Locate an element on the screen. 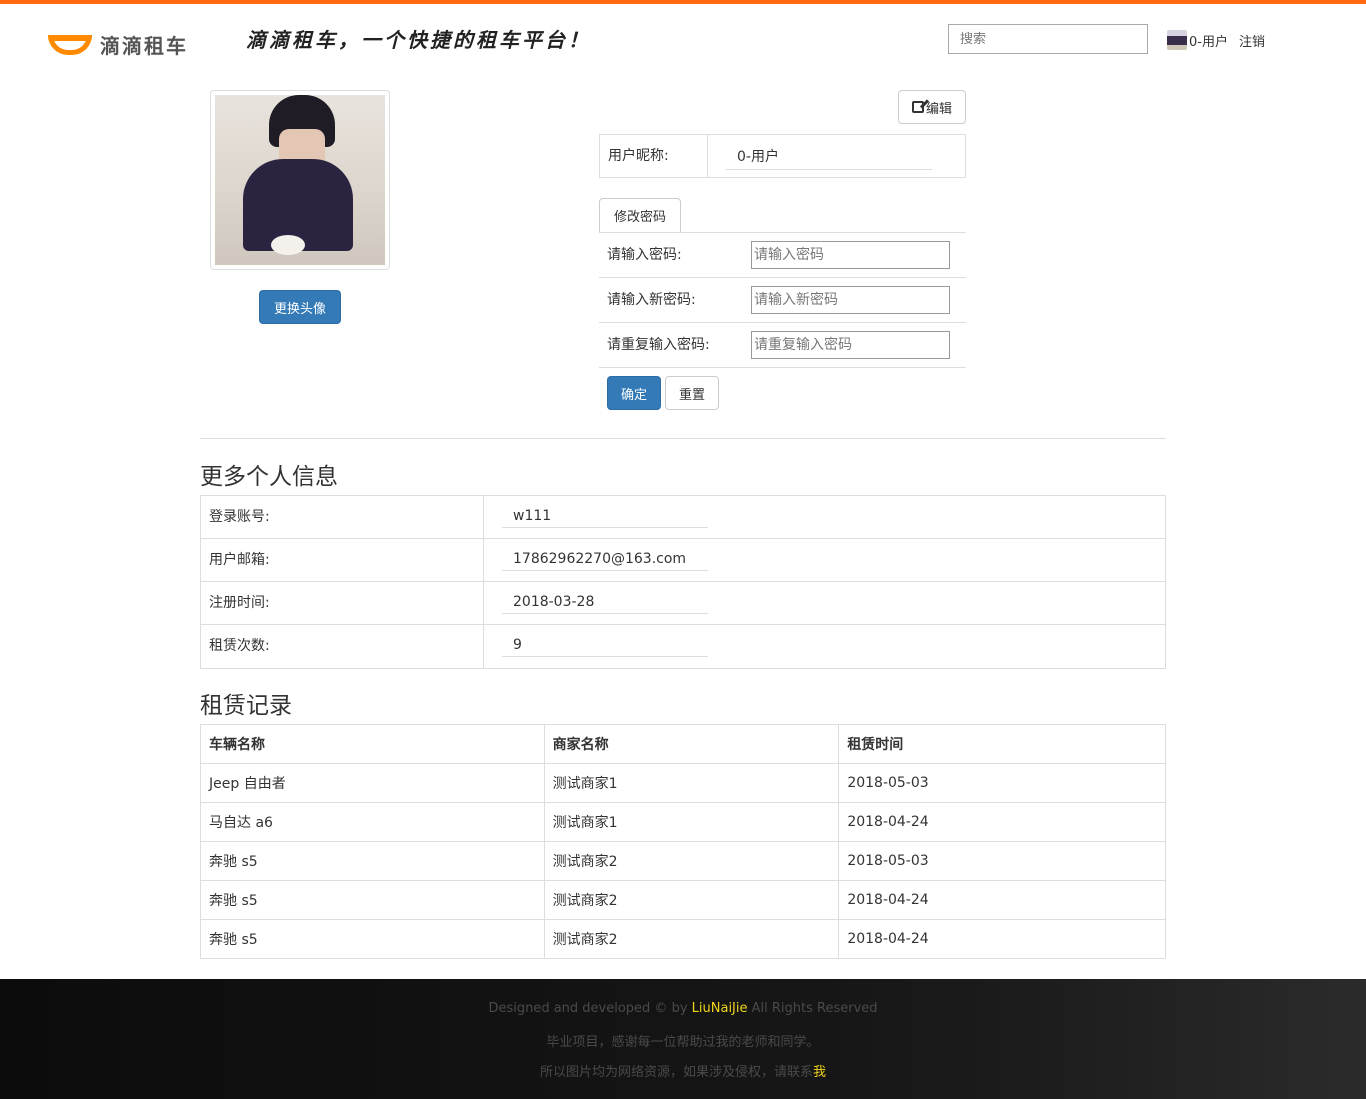 The height and width of the screenshot is (1099, 1366). new-password-input is located at coordinates (850, 300).